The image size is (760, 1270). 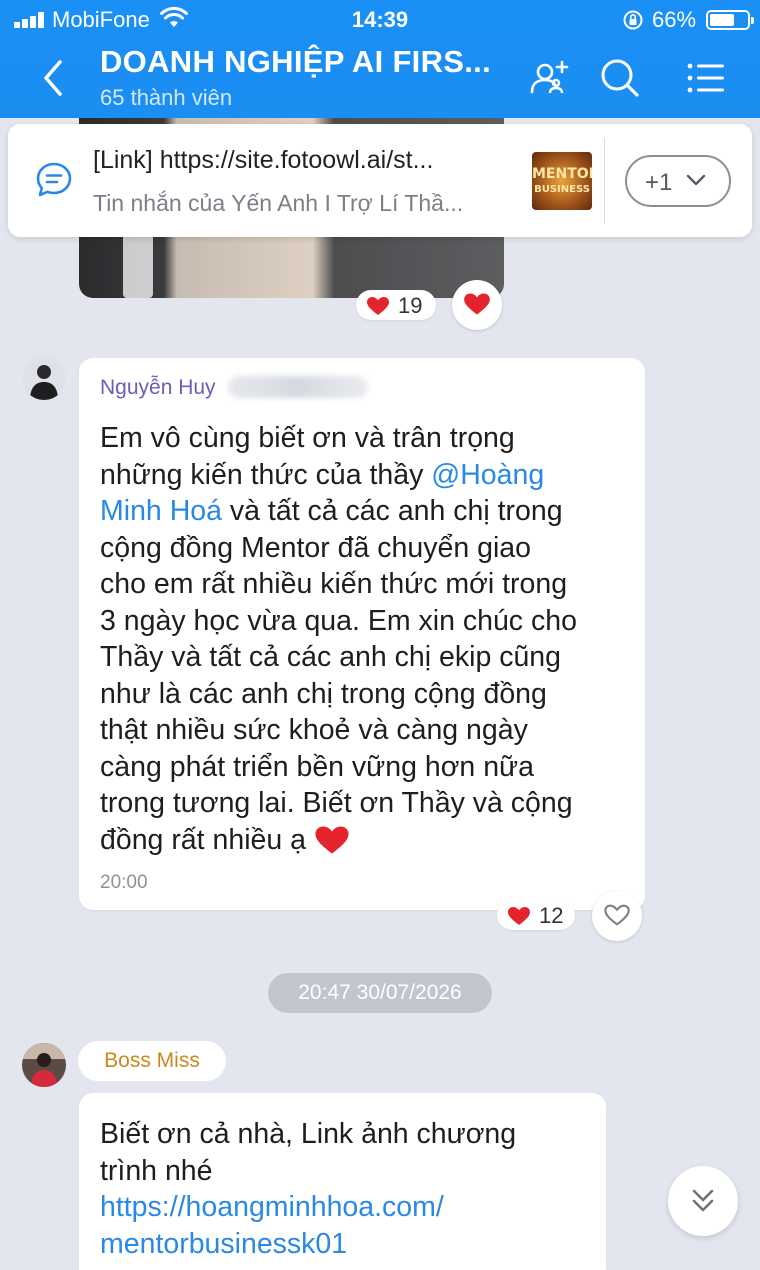 I want to click on rotation-lock-icon, so click(x=633, y=20).